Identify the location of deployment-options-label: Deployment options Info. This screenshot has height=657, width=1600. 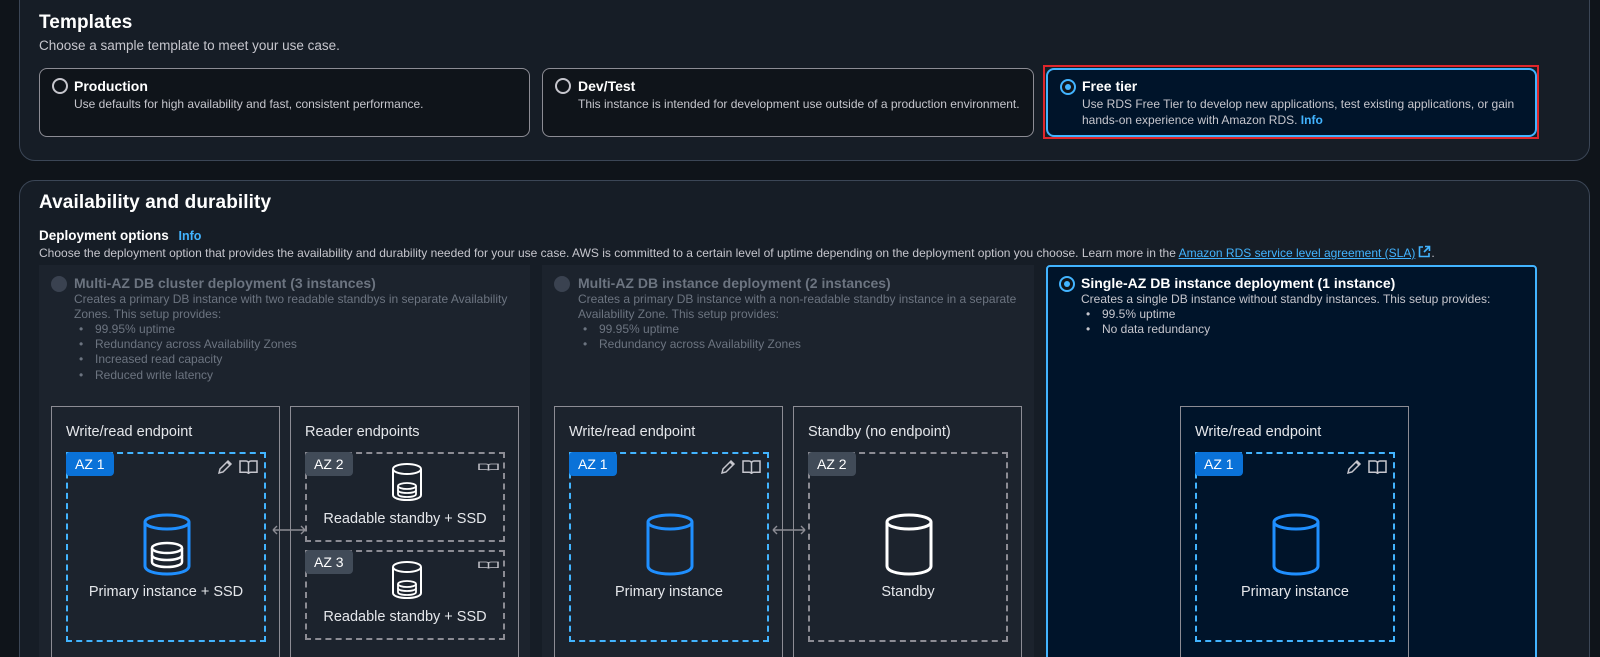
(120, 235).